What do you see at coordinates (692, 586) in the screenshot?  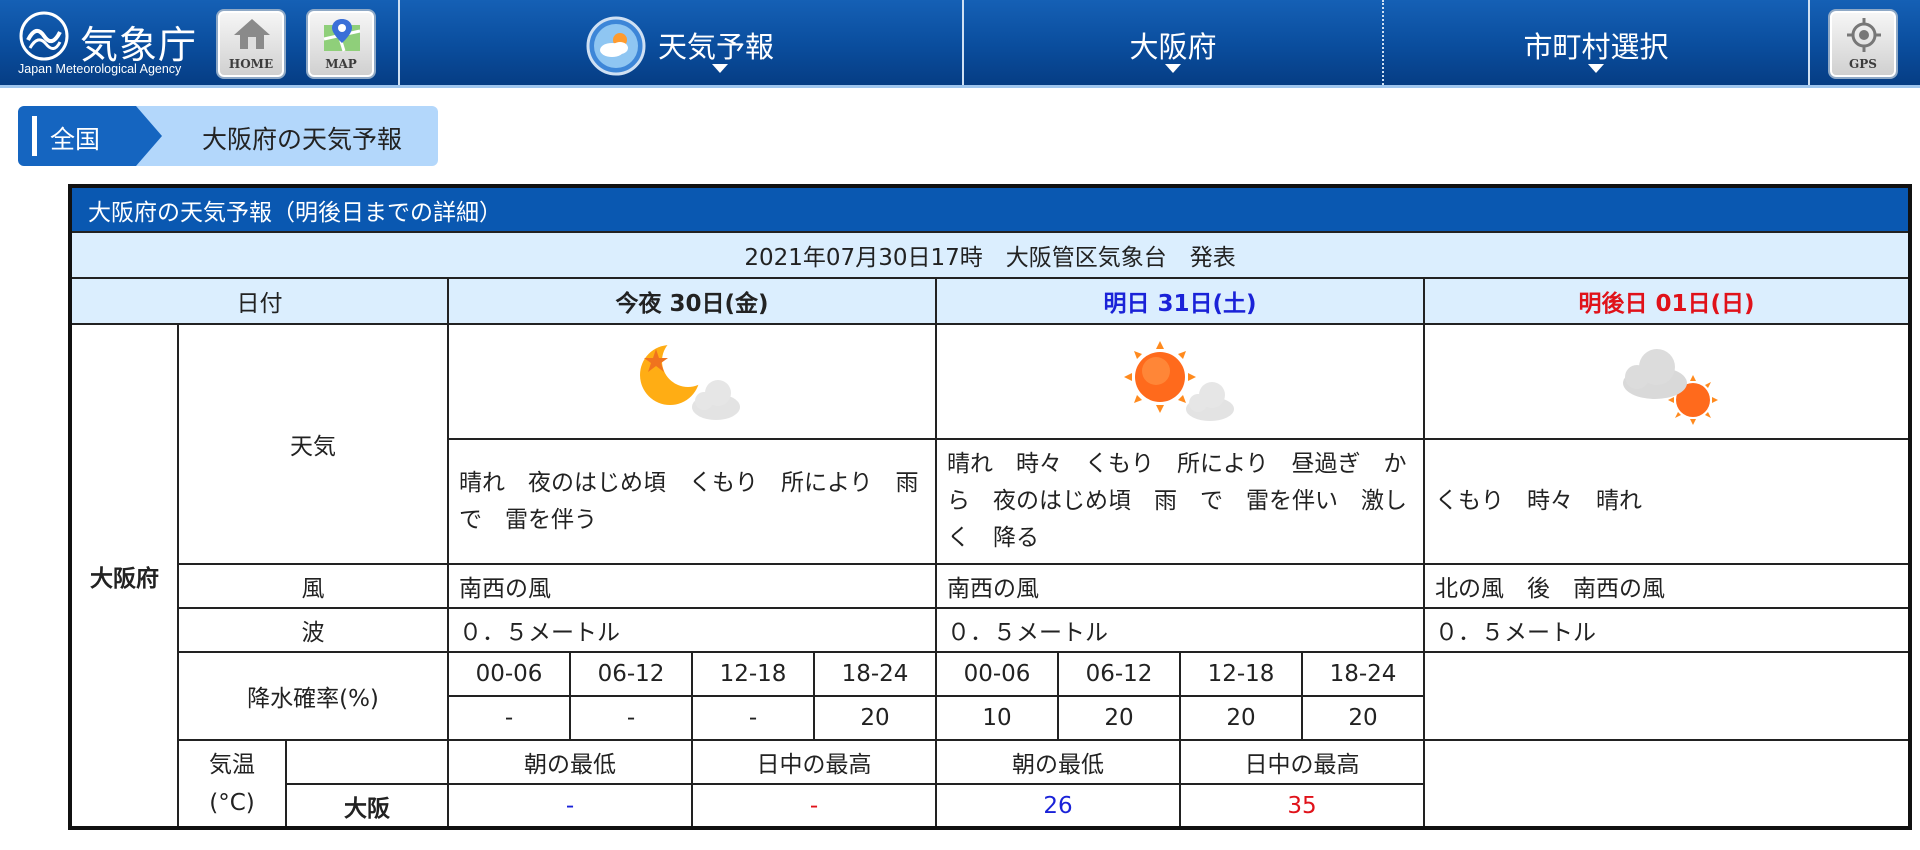 I see `wind-tonight: 南西の風` at bounding box center [692, 586].